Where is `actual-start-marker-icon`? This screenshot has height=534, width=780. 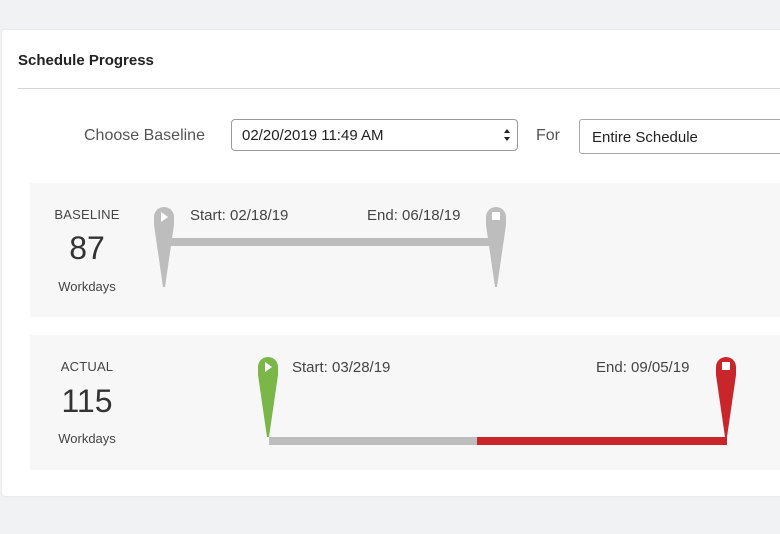 actual-start-marker-icon is located at coordinates (268, 397).